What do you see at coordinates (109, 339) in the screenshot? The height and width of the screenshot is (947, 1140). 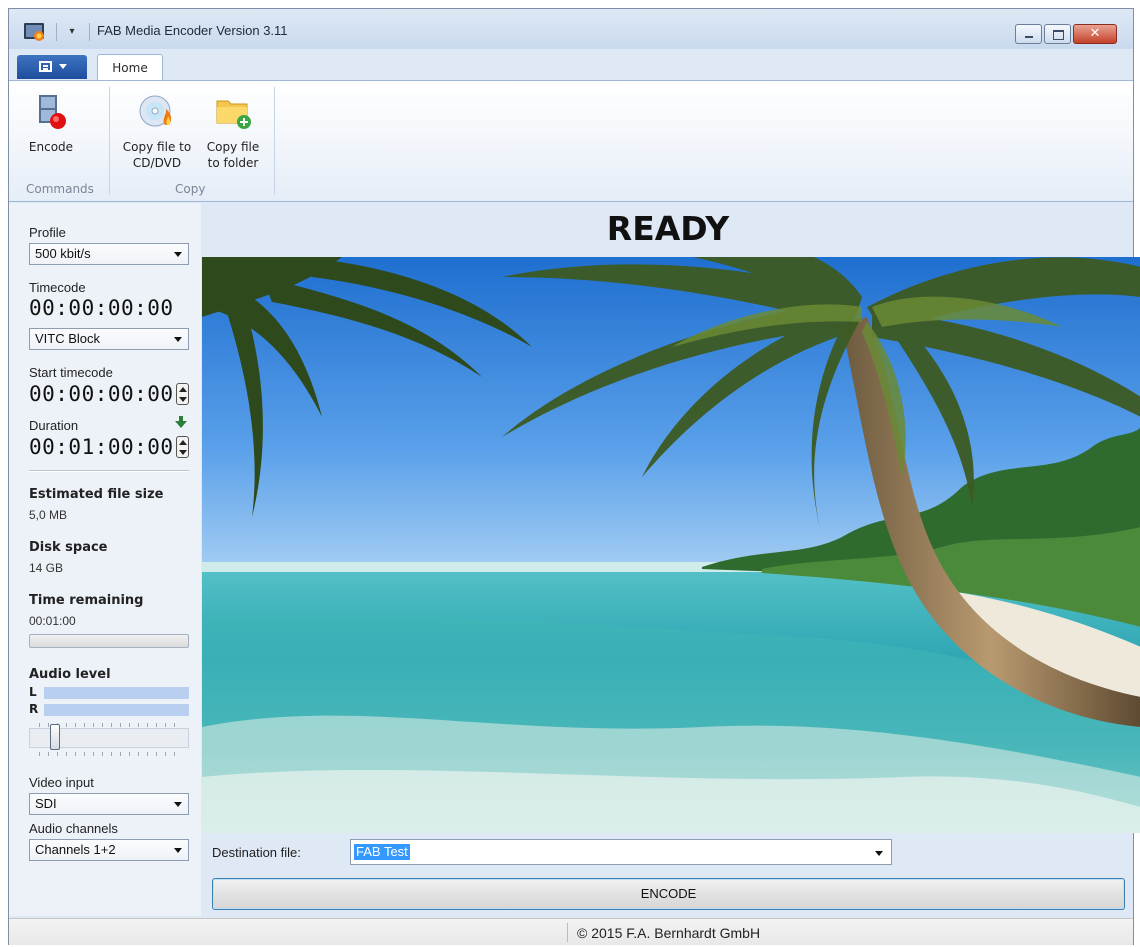 I see `timecode-source-select: VITC Block` at bounding box center [109, 339].